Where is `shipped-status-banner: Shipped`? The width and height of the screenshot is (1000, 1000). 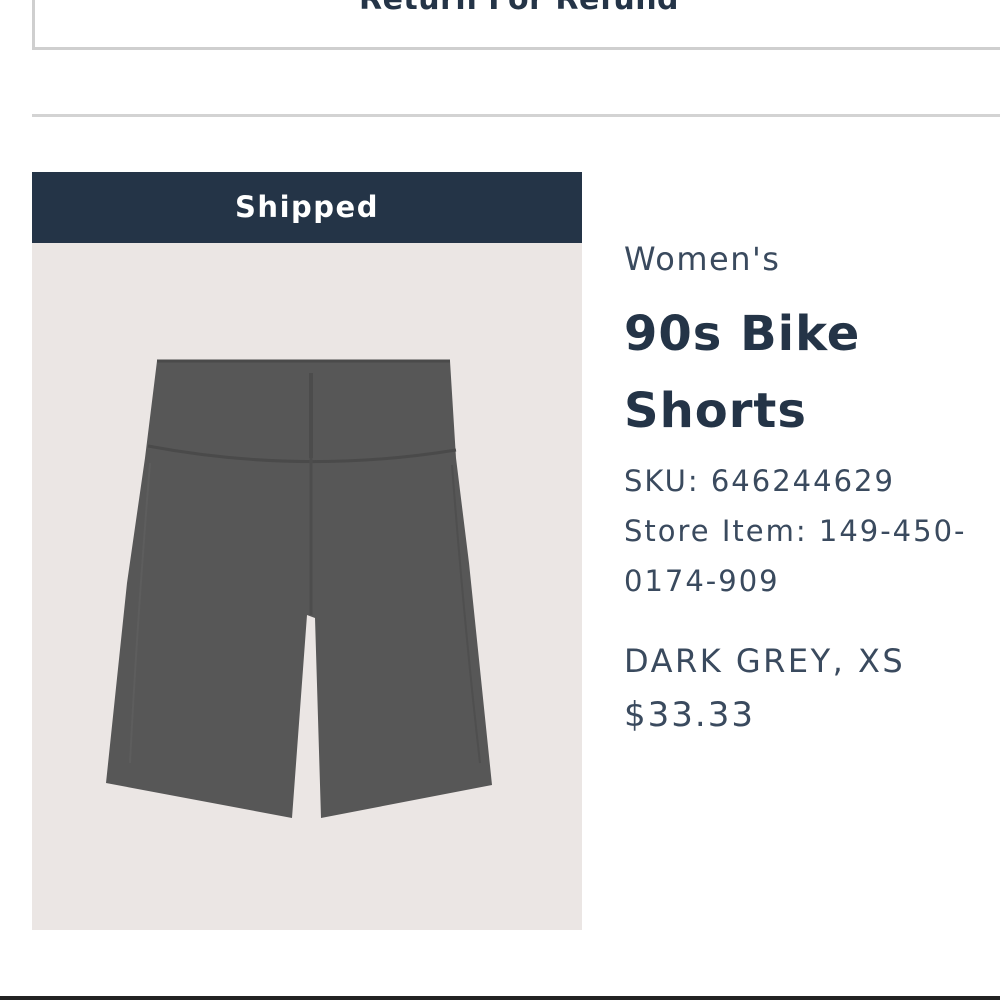
shipped-status-banner: Shipped is located at coordinates (307, 207).